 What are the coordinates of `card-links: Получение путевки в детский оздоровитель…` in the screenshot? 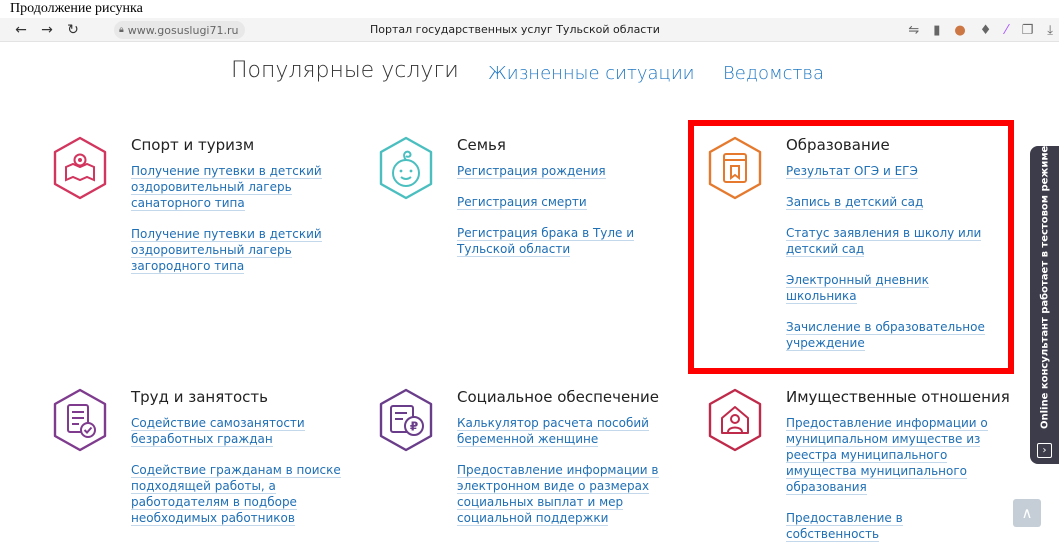 It's located at (246, 226).